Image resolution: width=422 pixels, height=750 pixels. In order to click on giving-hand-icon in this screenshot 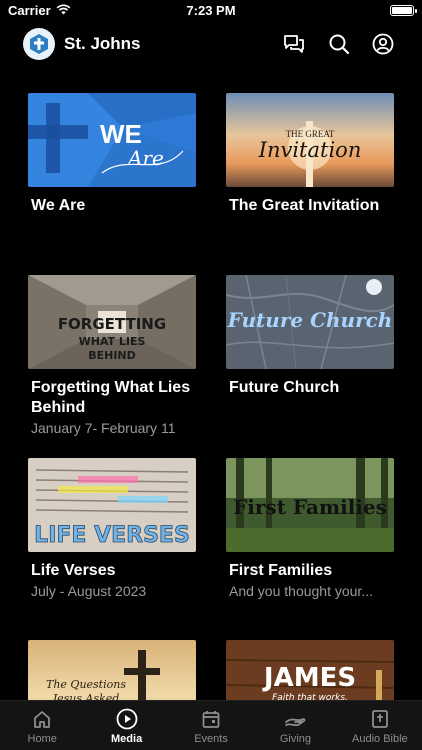, I will do `click(295, 719)`.